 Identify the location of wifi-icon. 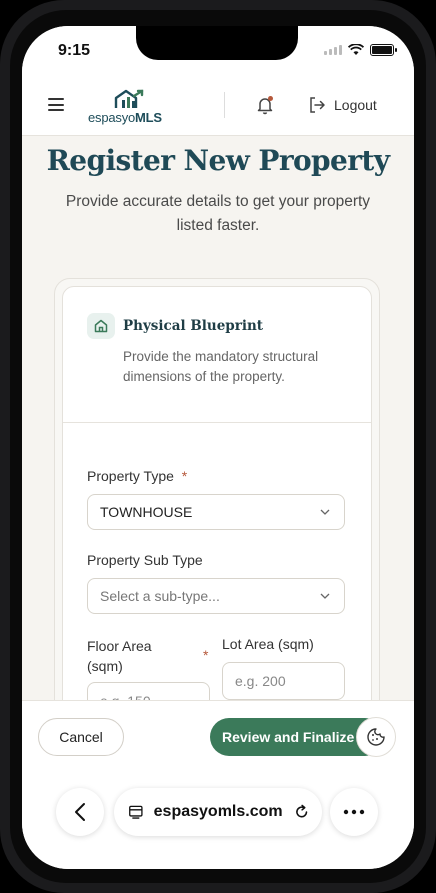
(356, 49).